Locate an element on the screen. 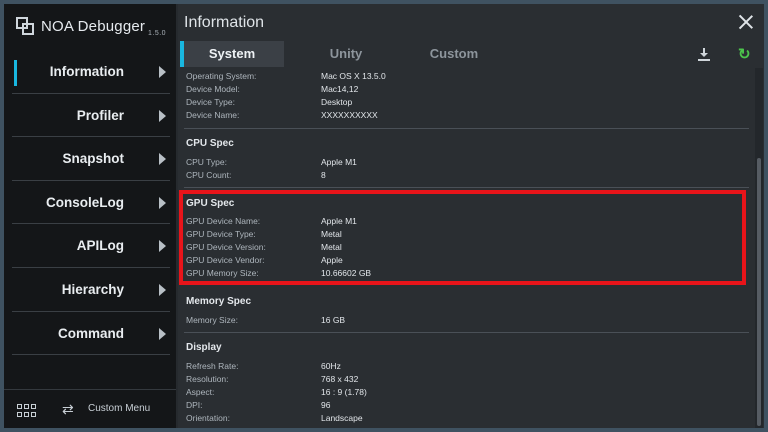 Image resolution: width=768 pixels, height=432 pixels. sidebar-item-hierarchy: Hierarchy is located at coordinates (91, 290).